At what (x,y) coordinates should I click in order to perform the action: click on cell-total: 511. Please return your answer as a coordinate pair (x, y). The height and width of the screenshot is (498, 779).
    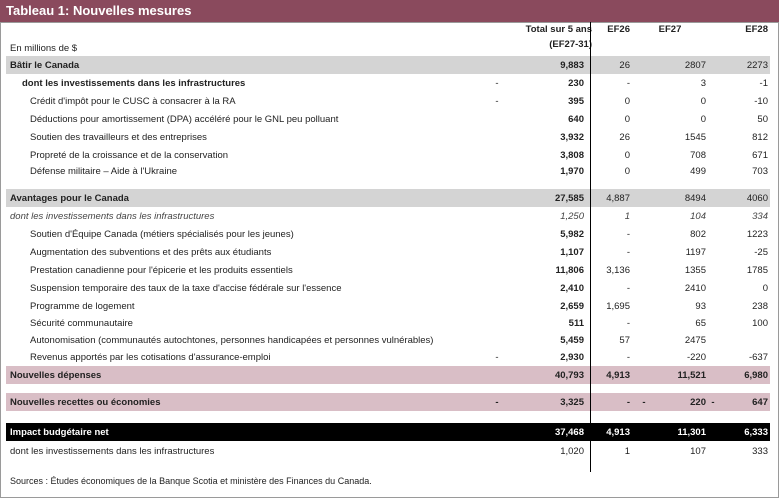
    Looking at the image, I should click on (576, 323).